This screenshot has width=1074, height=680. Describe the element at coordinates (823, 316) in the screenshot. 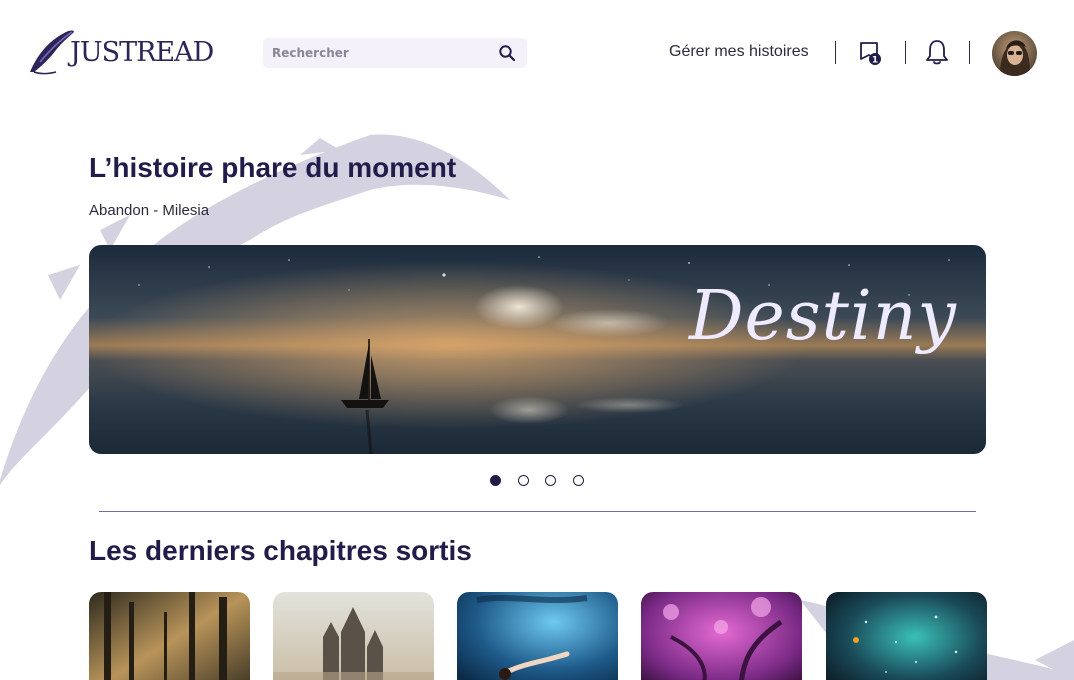

I see `banner-title-text: Destiny` at that location.